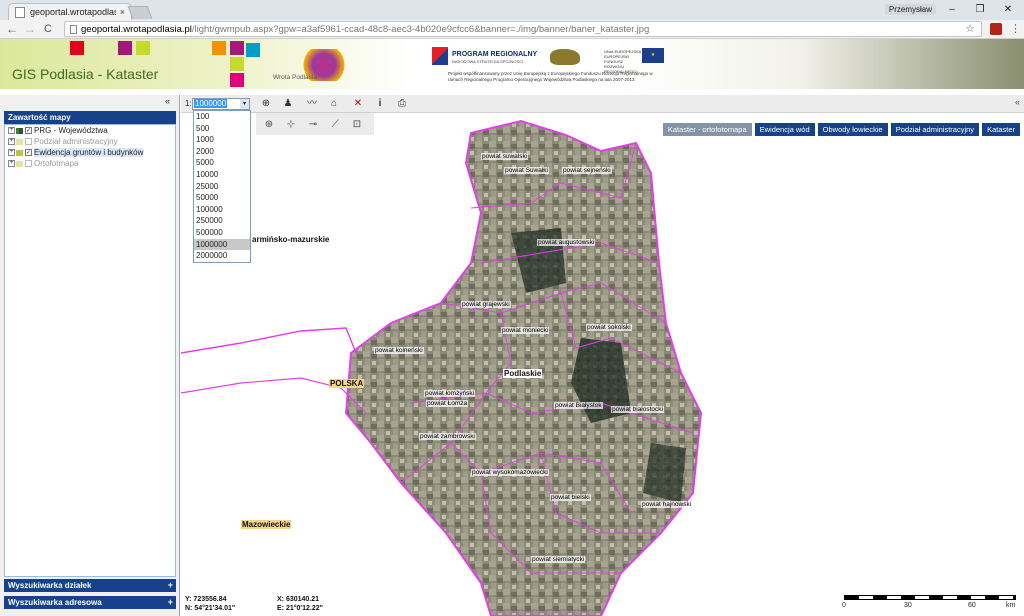 Image resolution: width=1024 pixels, height=616 pixels. What do you see at coordinates (222, 117) in the screenshot?
I see `scale-option: 100` at bounding box center [222, 117].